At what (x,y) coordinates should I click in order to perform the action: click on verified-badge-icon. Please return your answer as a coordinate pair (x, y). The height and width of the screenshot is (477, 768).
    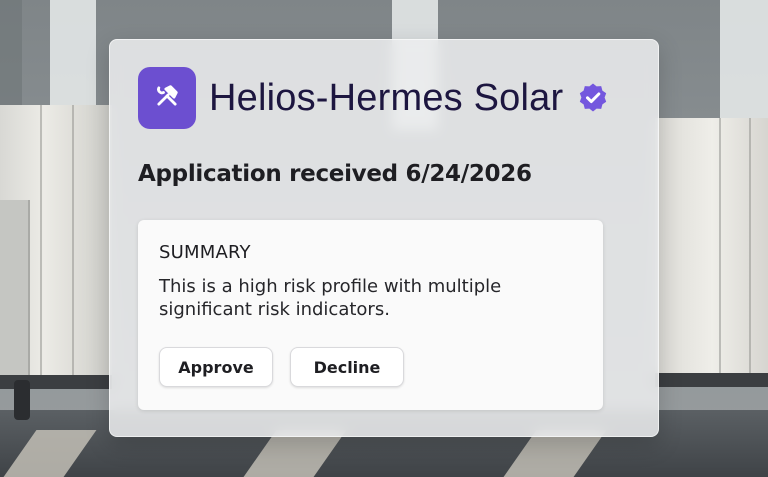
    Looking at the image, I should click on (593, 98).